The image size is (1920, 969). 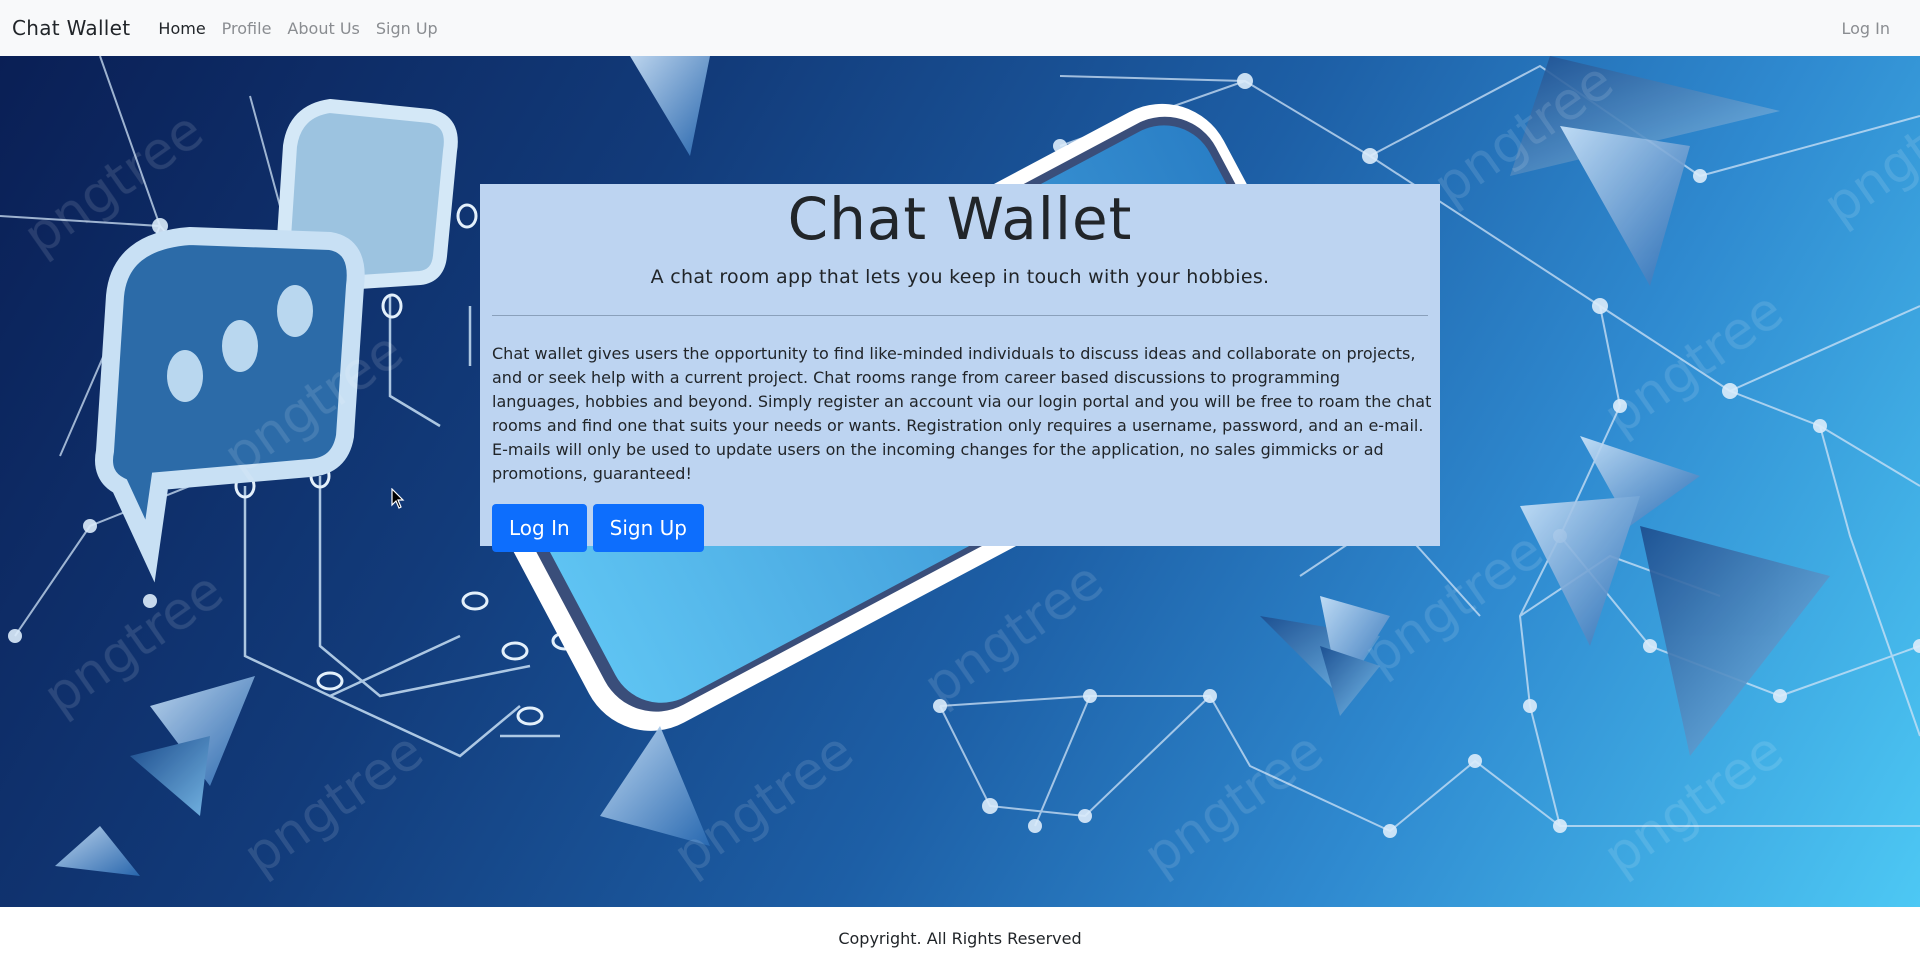 What do you see at coordinates (539, 528) in the screenshot?
I see `log-in-button: Log In` at bounding box center [539, 528].